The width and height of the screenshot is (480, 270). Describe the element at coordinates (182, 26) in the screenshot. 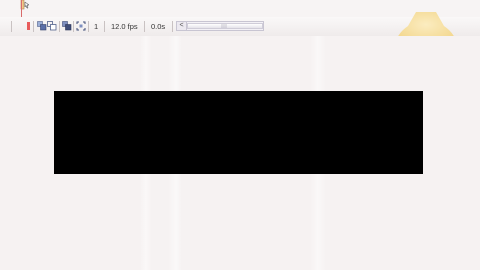

I see `scroll-left-button: <` at that location.